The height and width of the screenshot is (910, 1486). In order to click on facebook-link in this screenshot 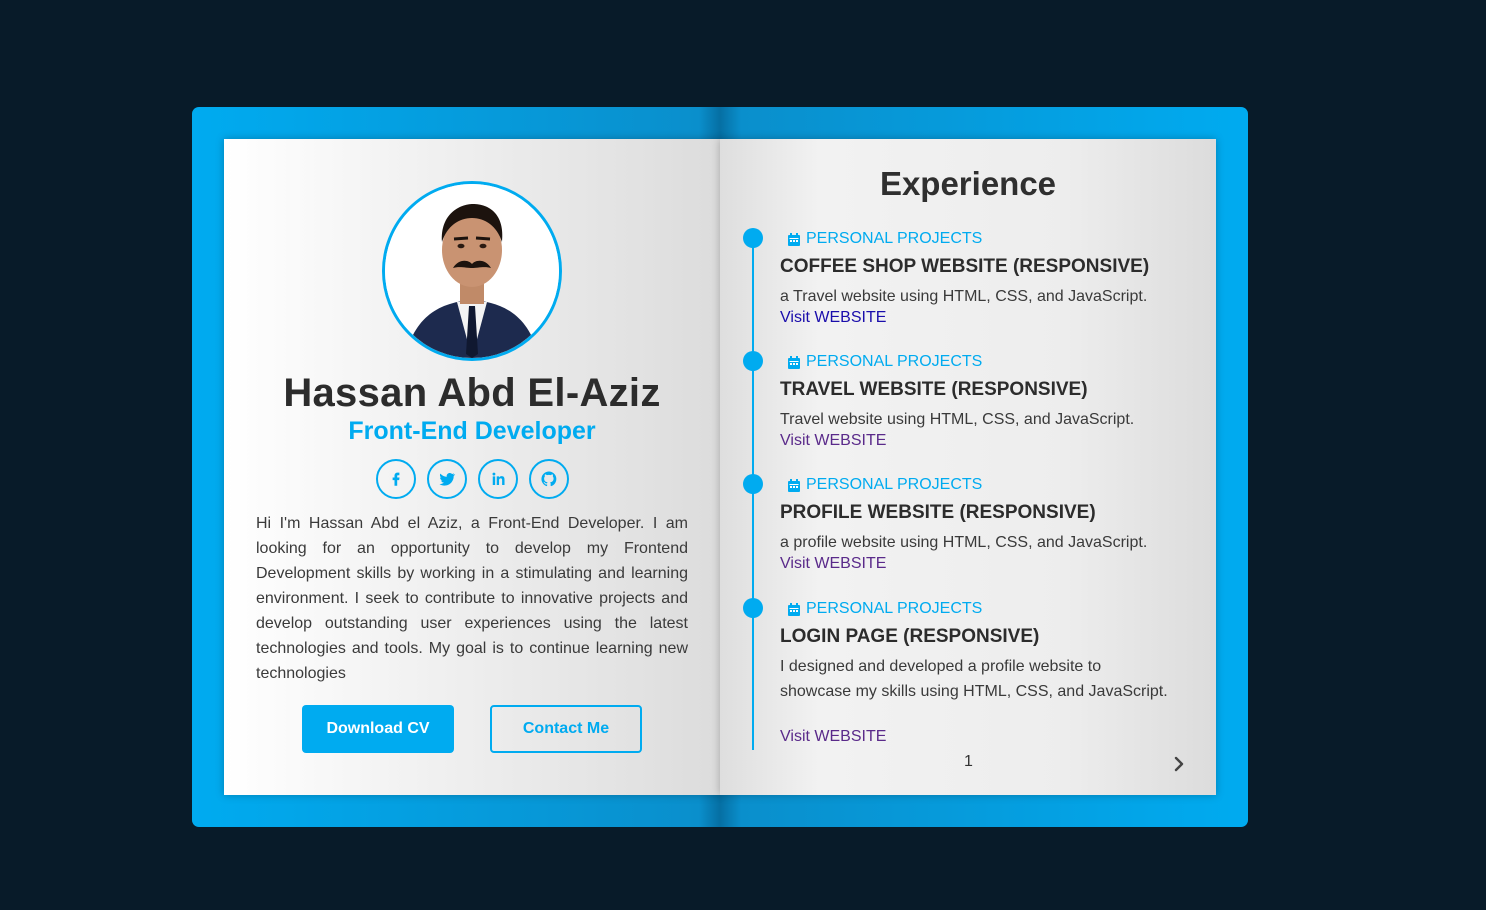, I will do `click(396, 479)`.